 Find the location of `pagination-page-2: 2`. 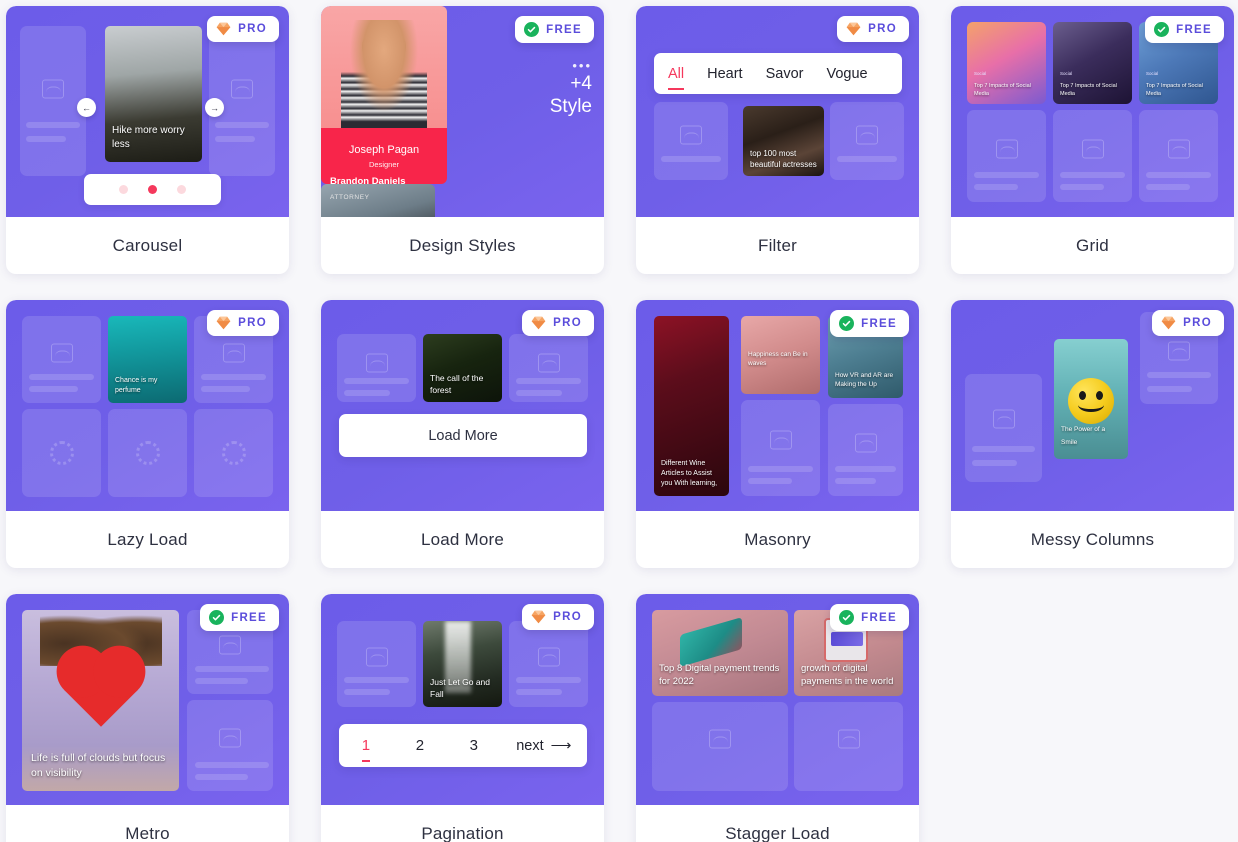

pagination-page-2: 2 is located at coordinates (420, 745).